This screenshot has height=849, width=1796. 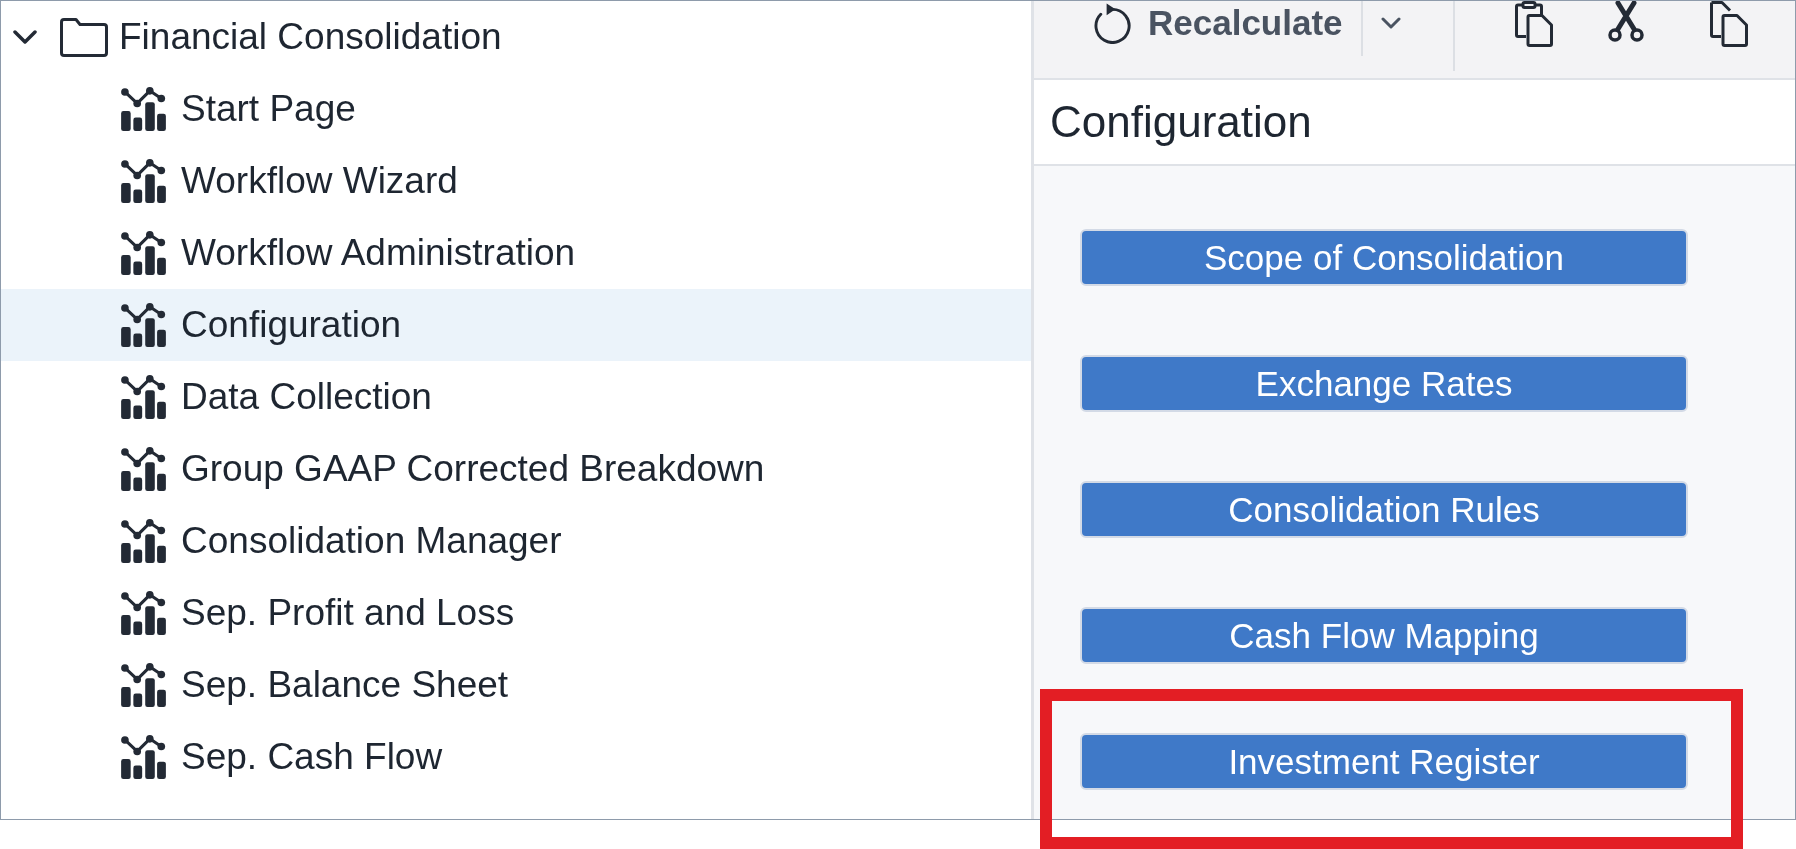 What do you see at coordinates (516, 613) in the screenshot?
I see `tree-item: Sep. Profit and Loss` at bounding box center [516, 613].